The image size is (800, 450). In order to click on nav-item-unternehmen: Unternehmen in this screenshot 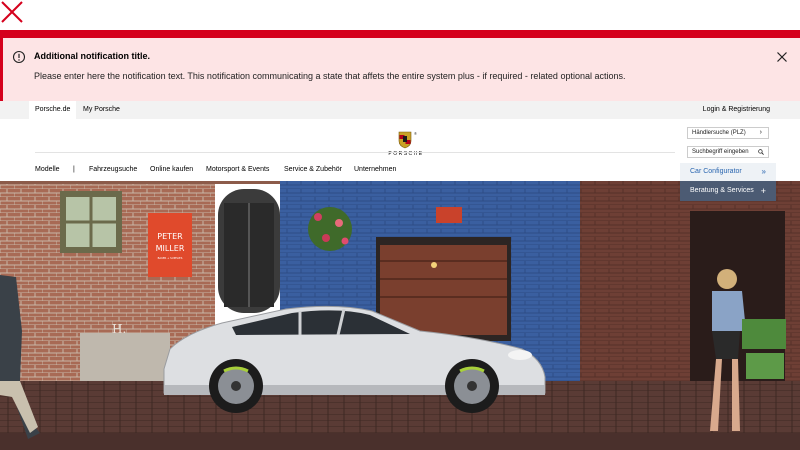, I will do `click(375, 169)`.